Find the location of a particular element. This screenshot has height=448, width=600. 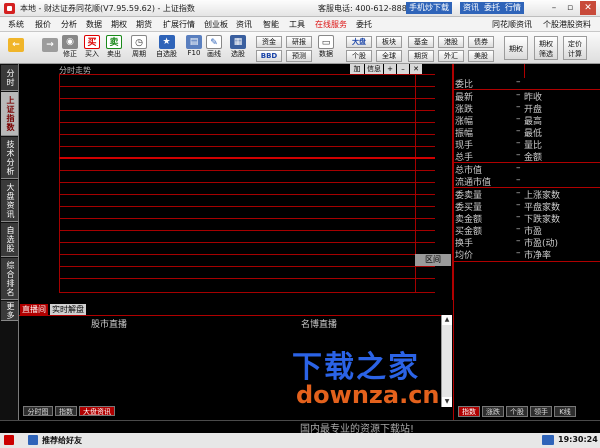

repair-button: ◉ 修正 is located at coordinates (70, 47).